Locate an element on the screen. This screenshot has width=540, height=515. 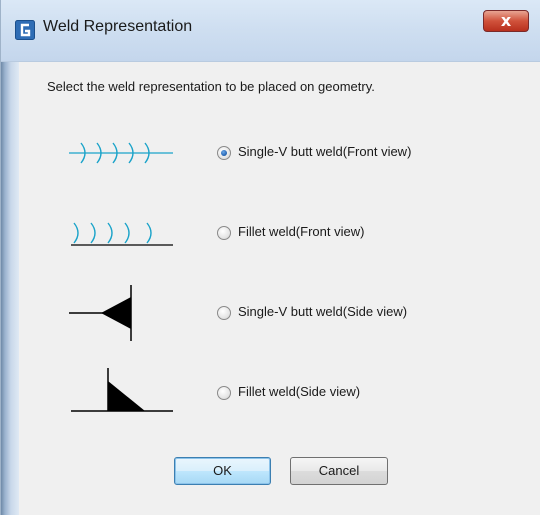
option-label-single-v-side: Single-V butt weld(Side view) is located at coordinates (322, 311).